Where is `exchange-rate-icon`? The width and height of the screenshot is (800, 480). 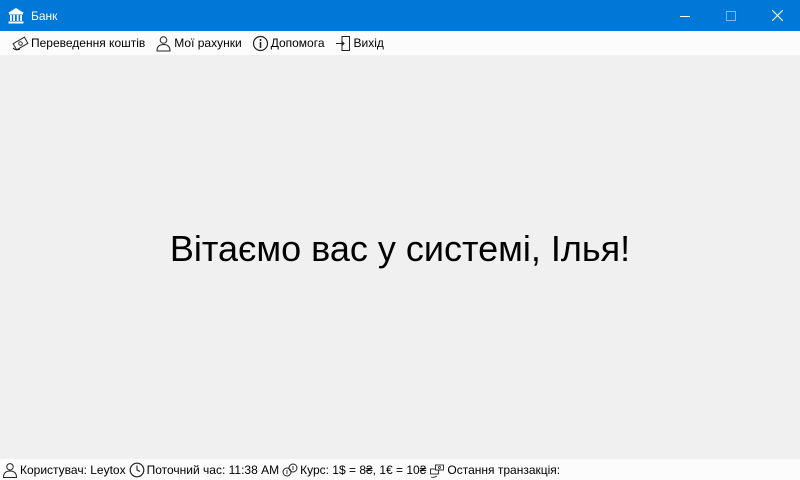
exchange-rate-icon is located at coordinates (290, 470).